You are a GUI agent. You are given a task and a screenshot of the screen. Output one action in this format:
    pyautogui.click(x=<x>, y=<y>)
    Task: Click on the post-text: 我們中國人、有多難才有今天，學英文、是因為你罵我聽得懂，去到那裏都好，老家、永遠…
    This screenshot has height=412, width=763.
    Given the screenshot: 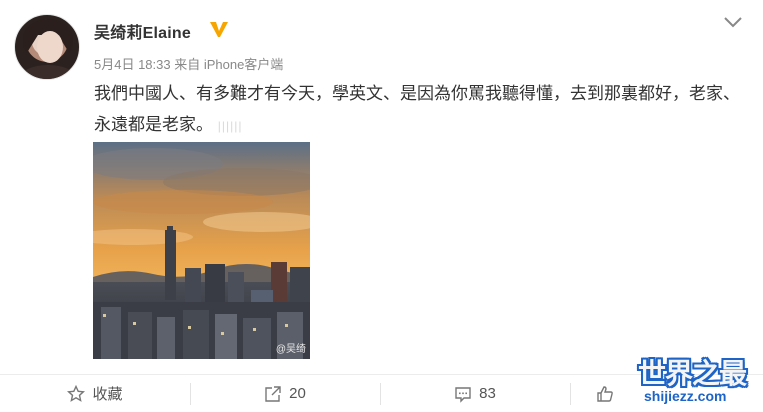 What is the action you would take?
    pyautogui.click(x=419, y=110)
    